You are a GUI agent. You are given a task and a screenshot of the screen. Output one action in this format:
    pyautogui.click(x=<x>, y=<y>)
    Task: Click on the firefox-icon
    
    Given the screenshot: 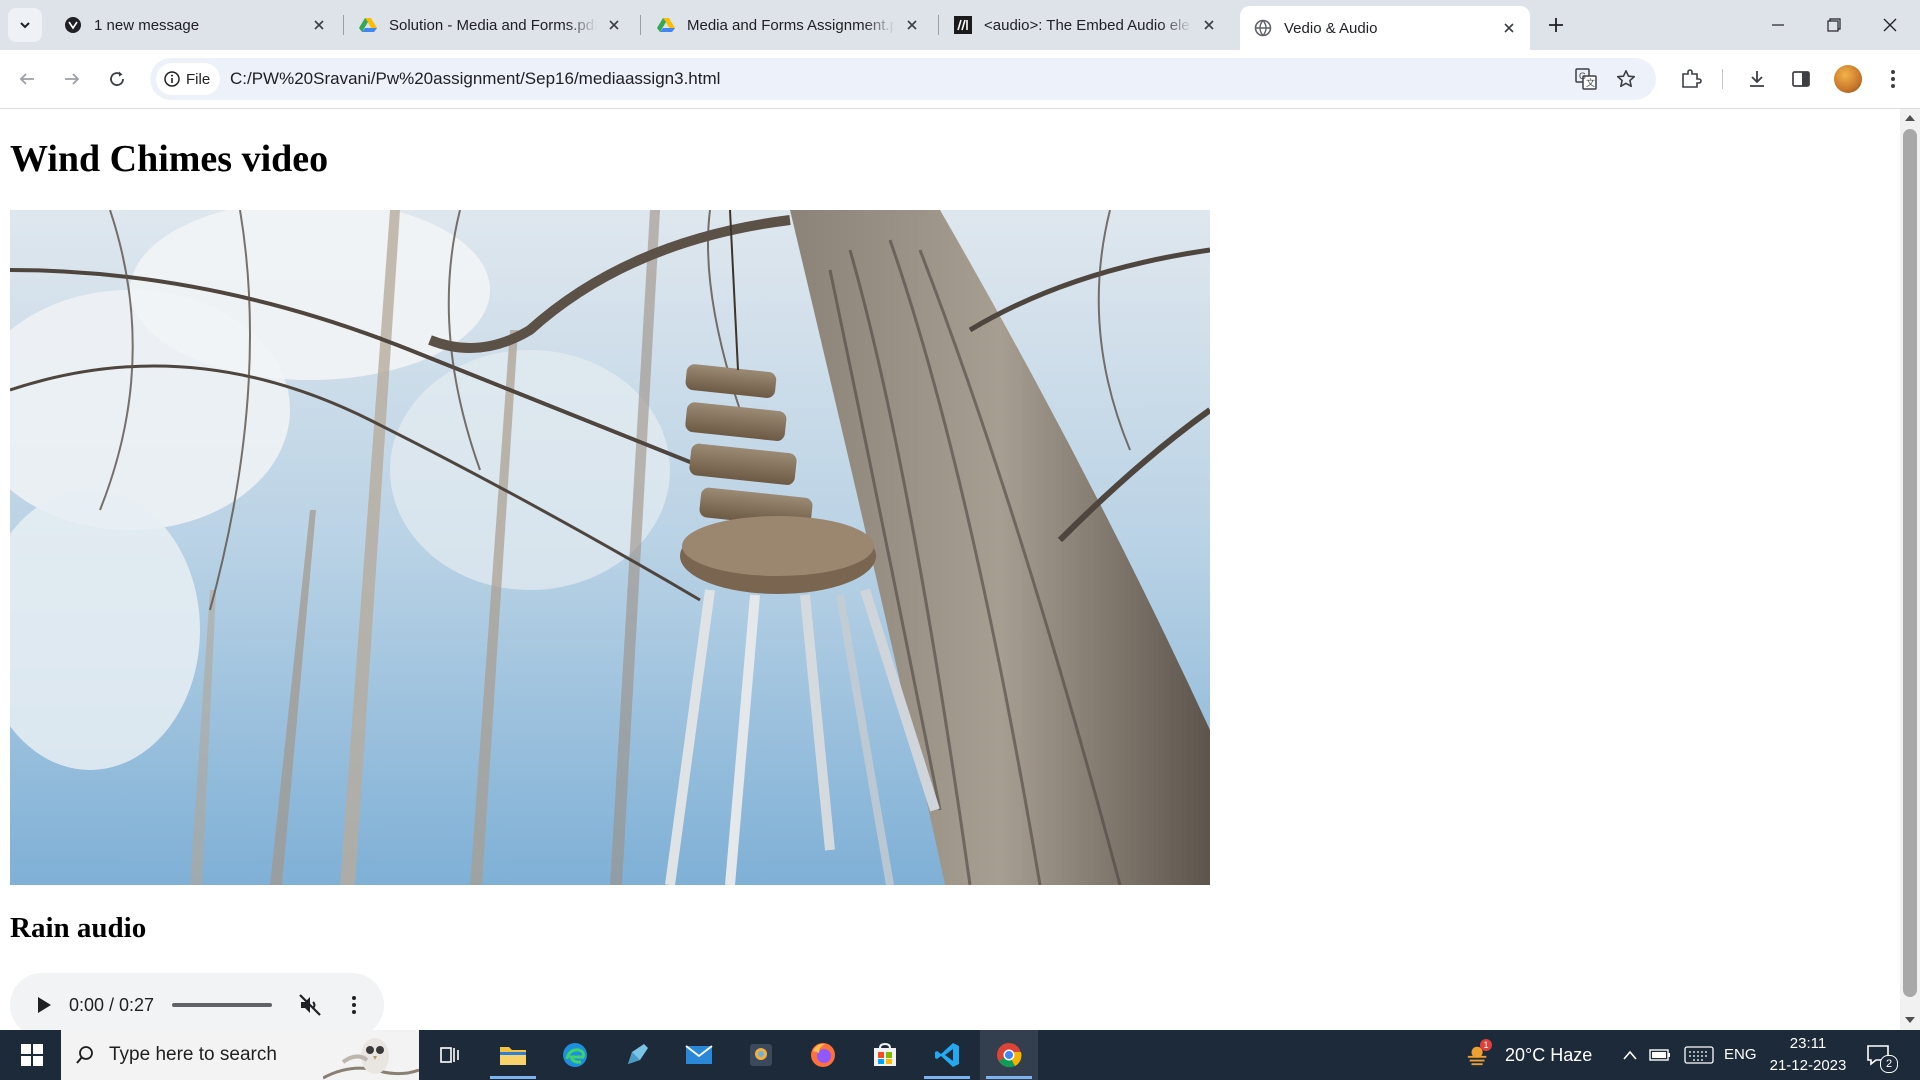 What is the action you would take?
    pyautogui.click(x=823, y=1055)
    